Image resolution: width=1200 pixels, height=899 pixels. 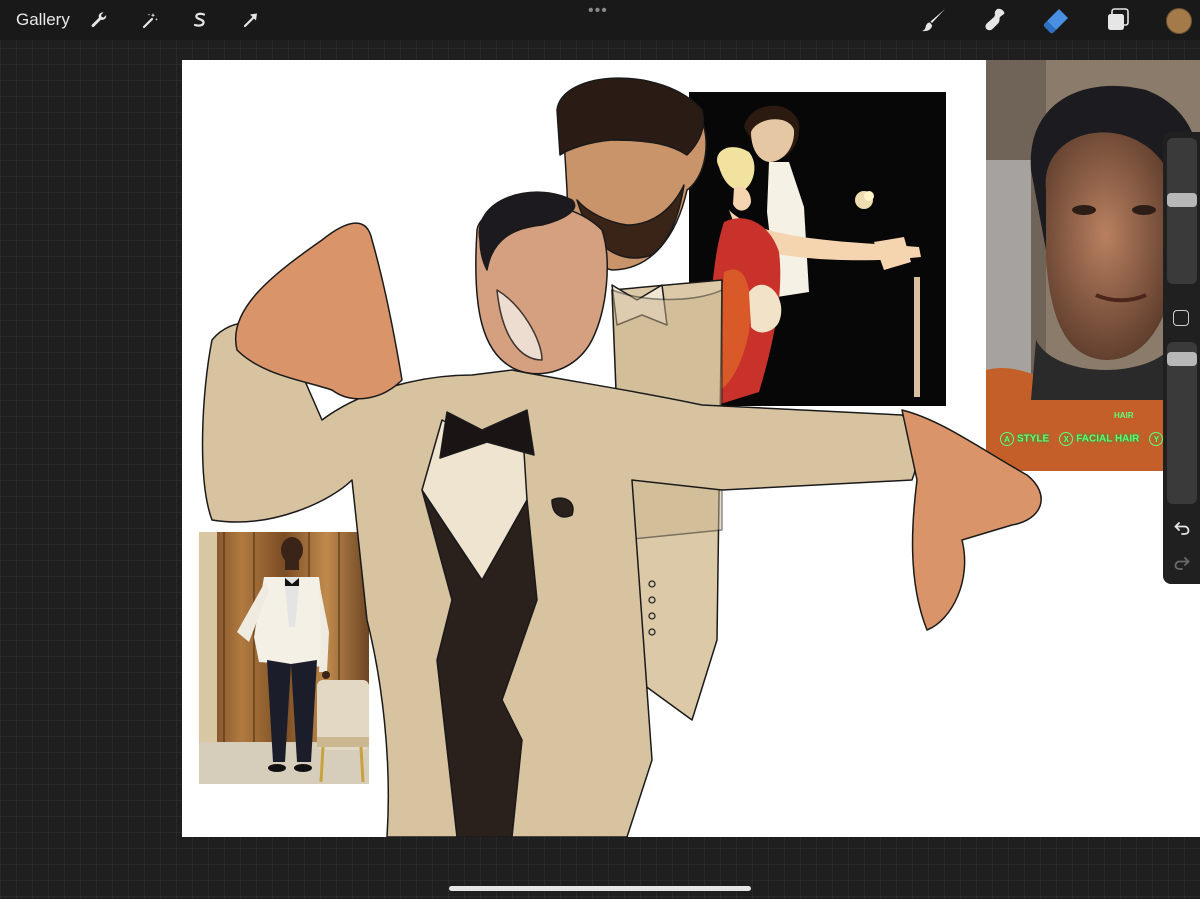 I want to click on gallery-button: Gallery, so click(x=43, y=20).